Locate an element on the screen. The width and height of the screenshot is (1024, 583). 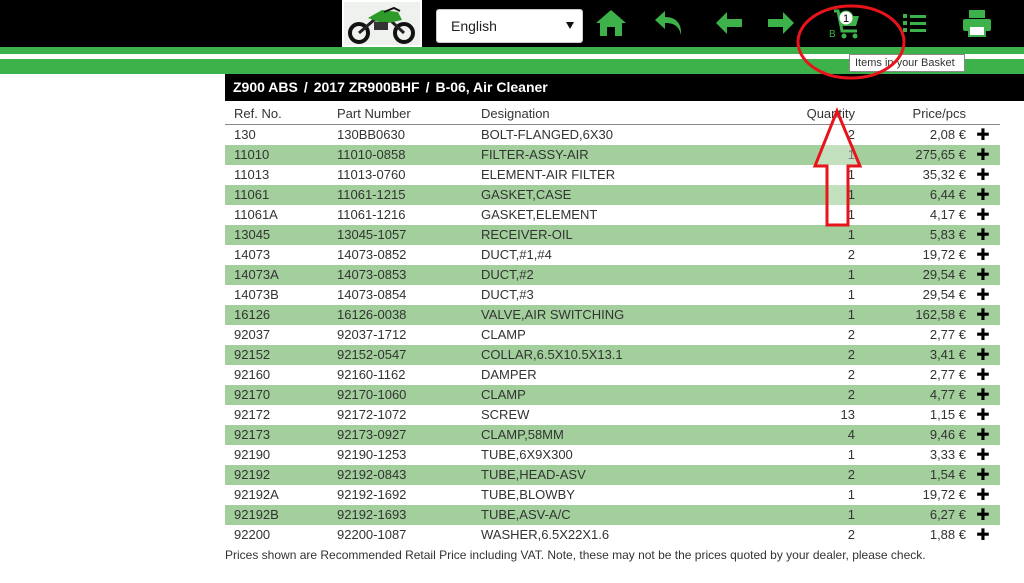
cell-ref: 92160 is located at coordinates (252, 374).